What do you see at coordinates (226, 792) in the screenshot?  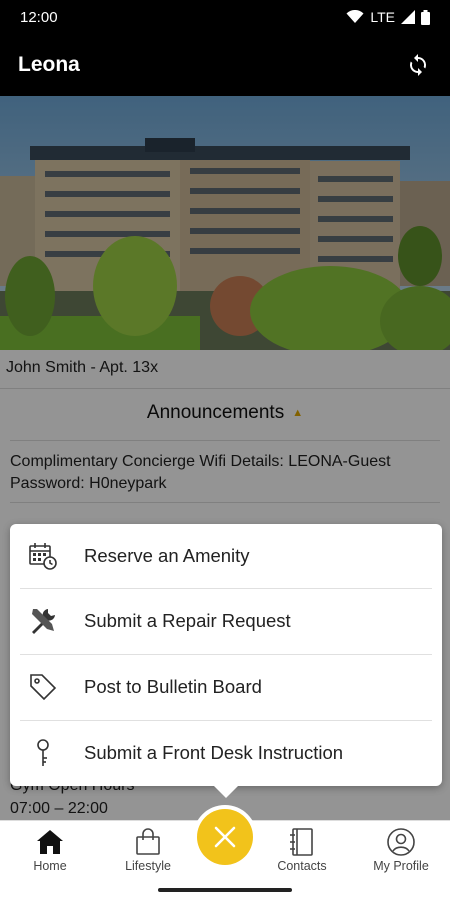 I see `menu-pointer` at bounding box center [226, 792].